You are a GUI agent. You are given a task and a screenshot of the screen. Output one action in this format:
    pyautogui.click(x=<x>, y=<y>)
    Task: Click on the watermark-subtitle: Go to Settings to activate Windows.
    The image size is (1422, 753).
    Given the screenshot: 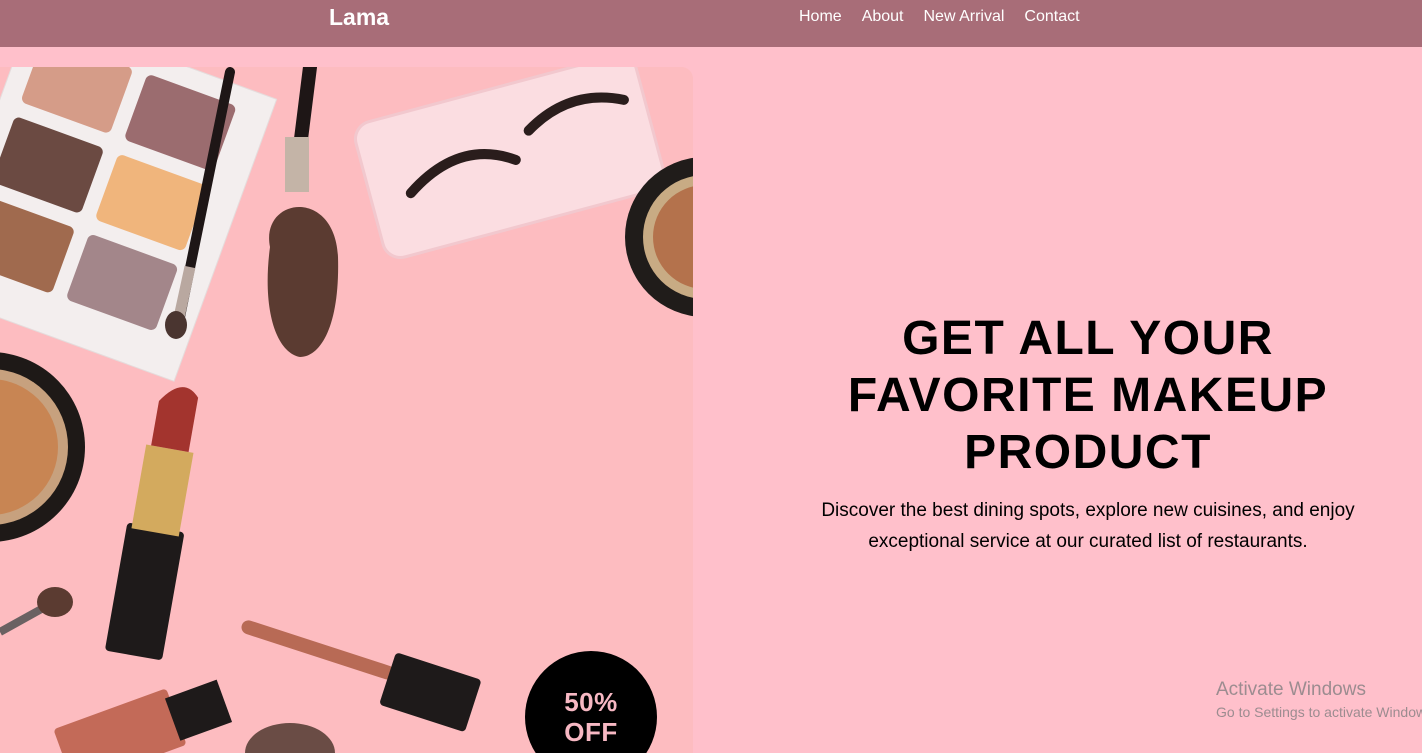 What is the action you would take?
    pyautogui.click(x=1319, y=712)
    